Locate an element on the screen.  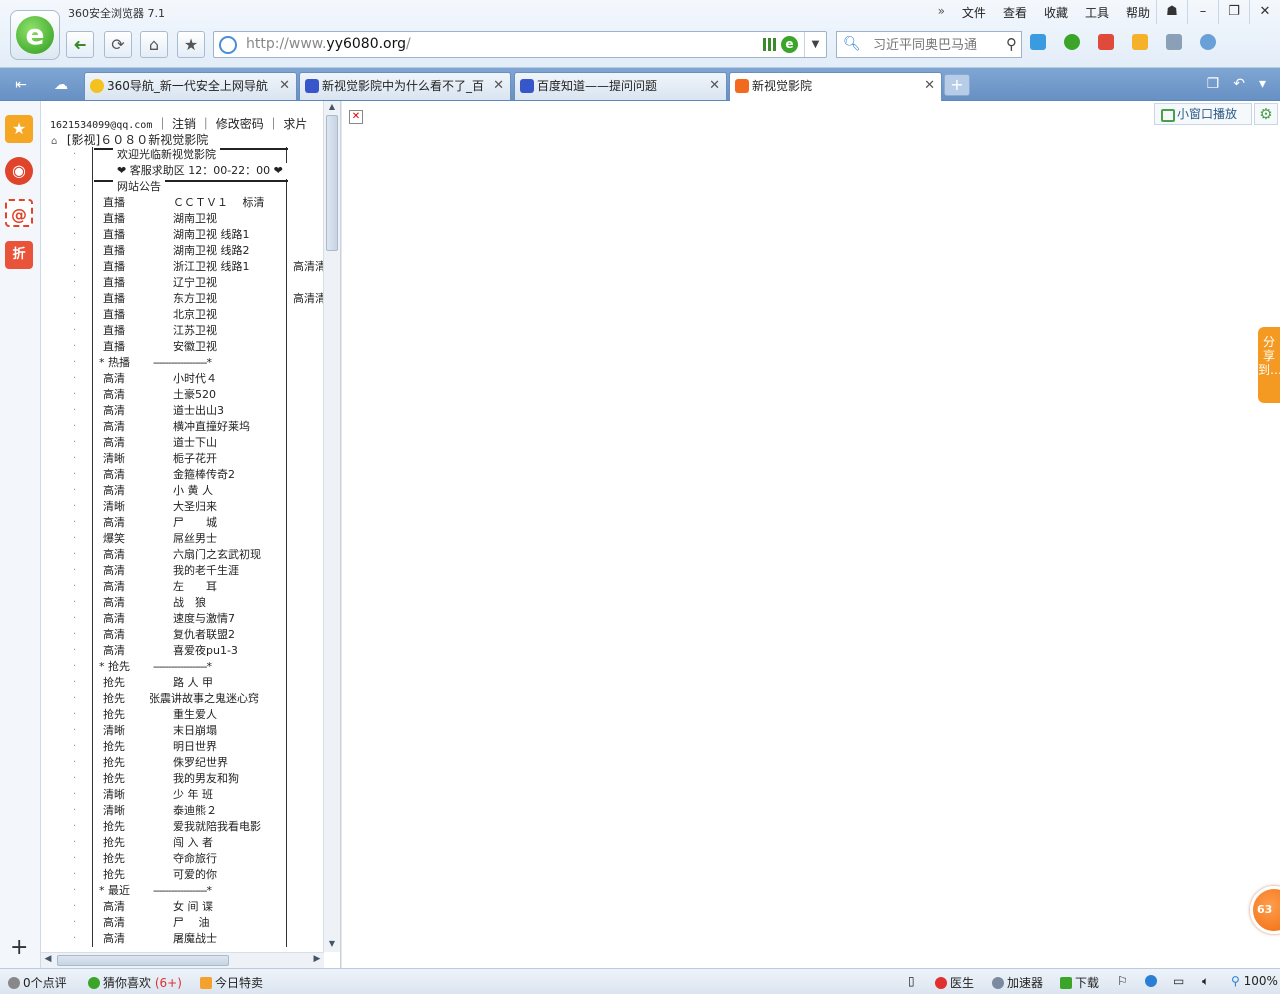
title-link: 路 人 甲 is located at coordinates (193, 683).